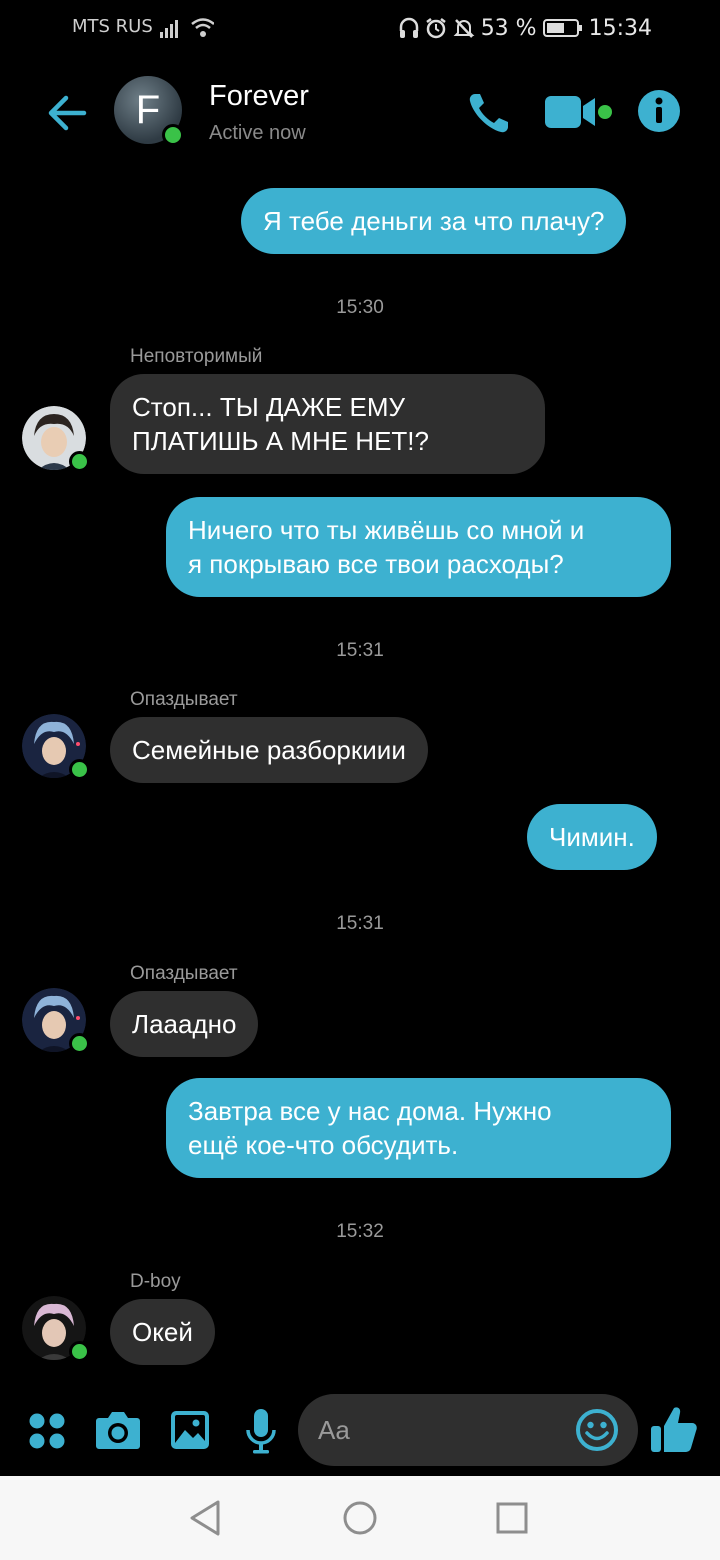 The height and width of the screenshot is (1560, 720). Describe the element at coordinates (659, 111) in the screenshot. I see `info-icon` at that location.